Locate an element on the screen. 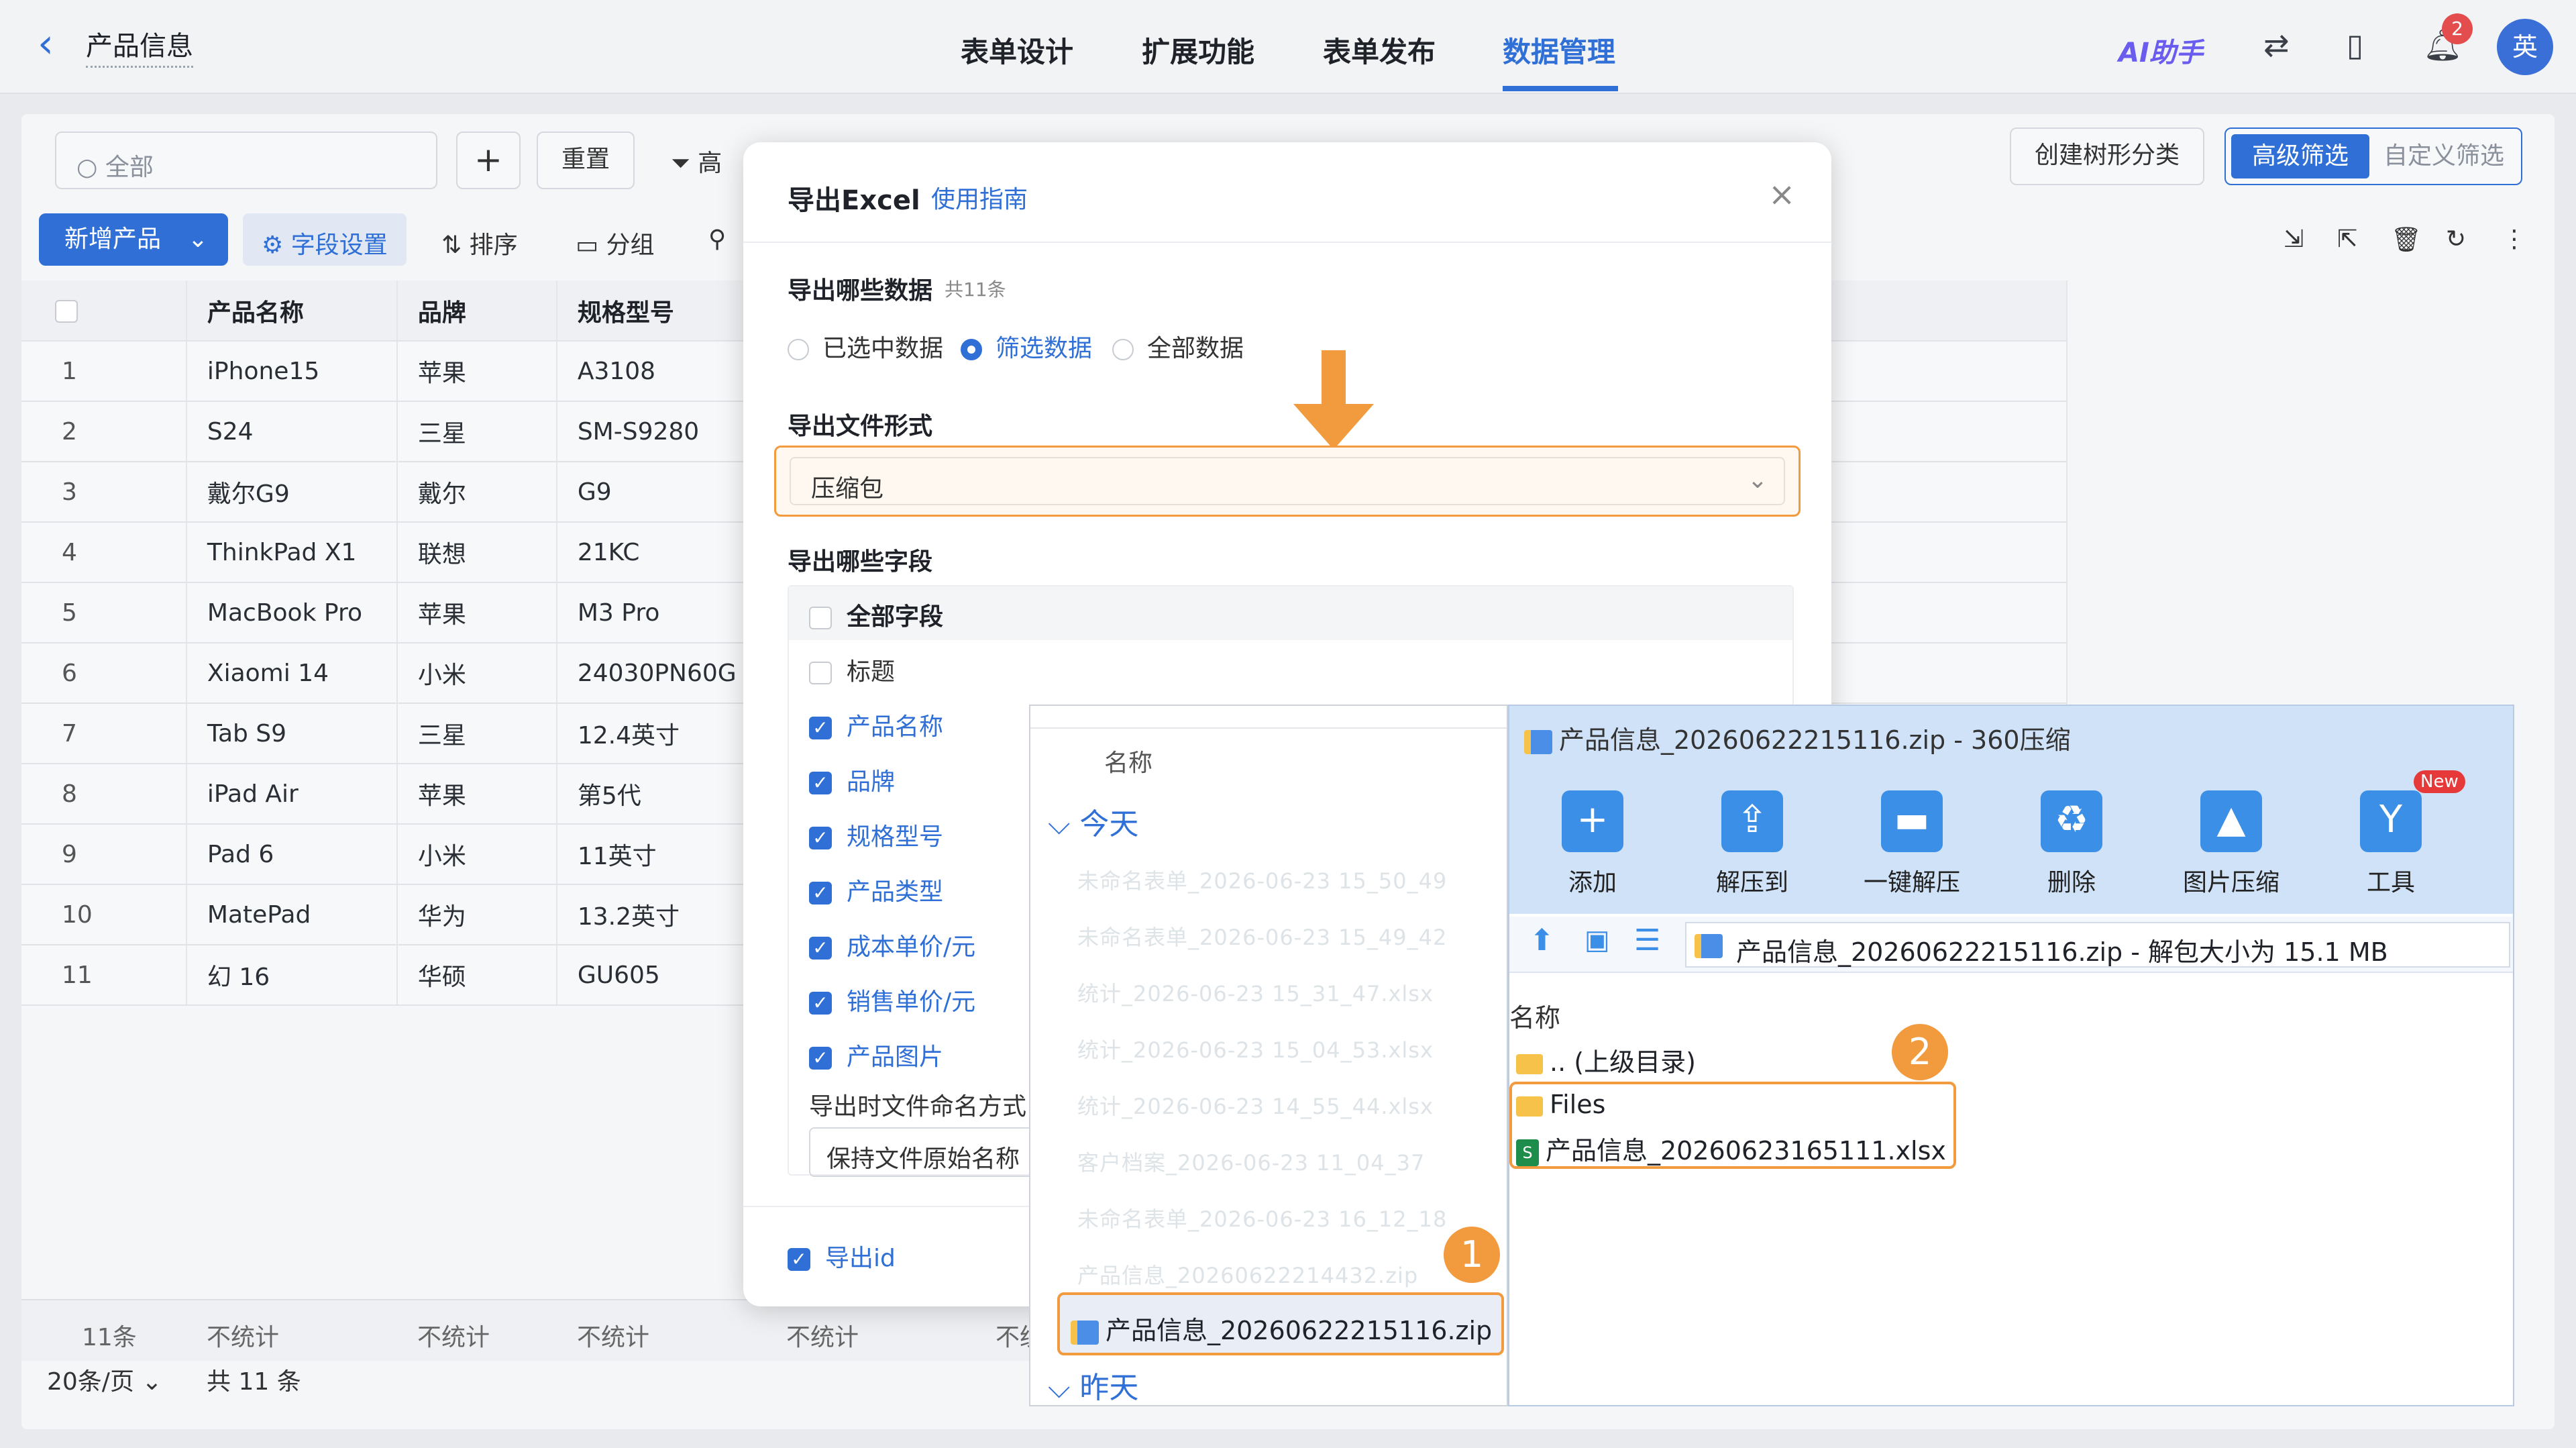 The height and width of the screenshot is (1448, 2576). pin-icon: ⚲ is located at coordinates (717, 239).